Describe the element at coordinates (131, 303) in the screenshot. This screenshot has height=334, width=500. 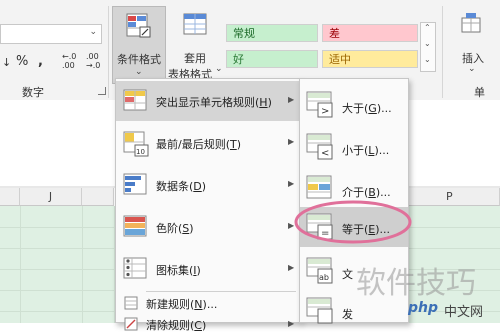
I see `new-rule-icon` at that location.